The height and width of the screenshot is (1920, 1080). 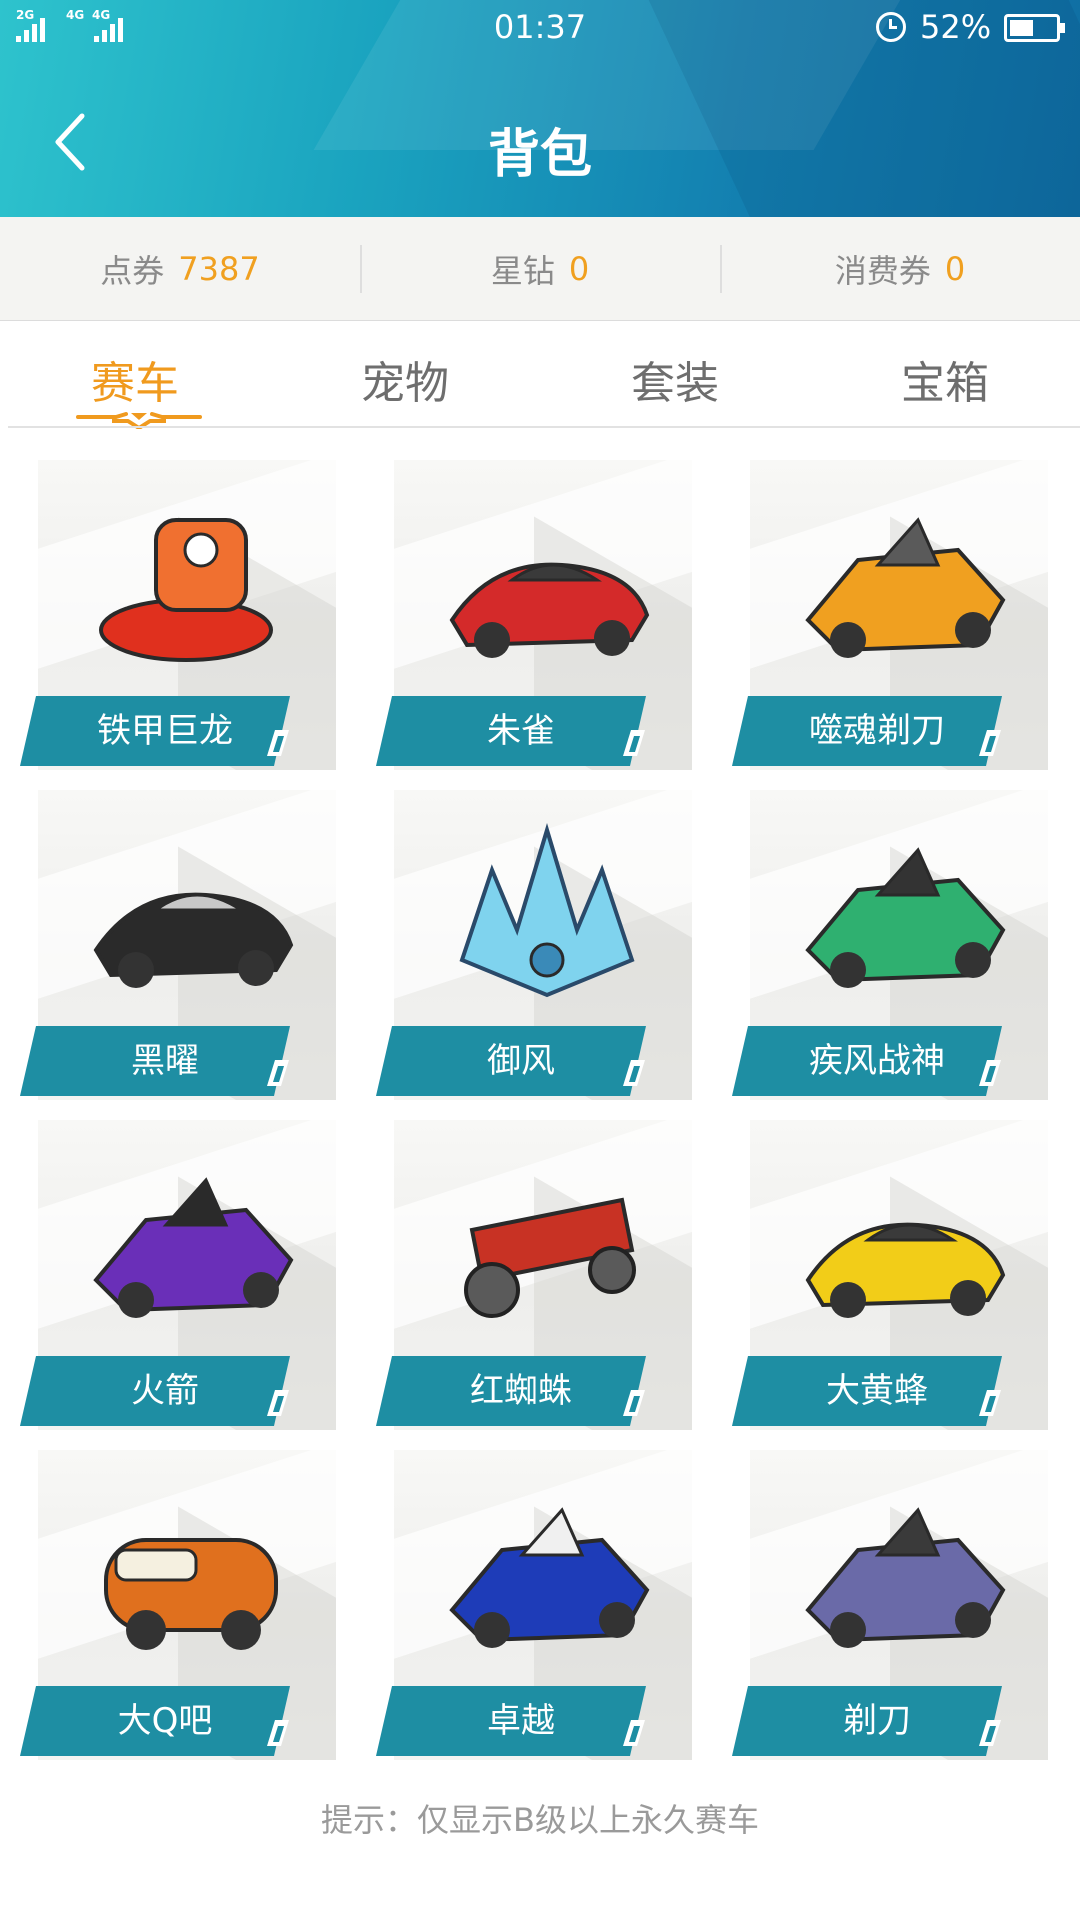 I want to click on tab-chests: 宝箱, so click(x=945, y=373).